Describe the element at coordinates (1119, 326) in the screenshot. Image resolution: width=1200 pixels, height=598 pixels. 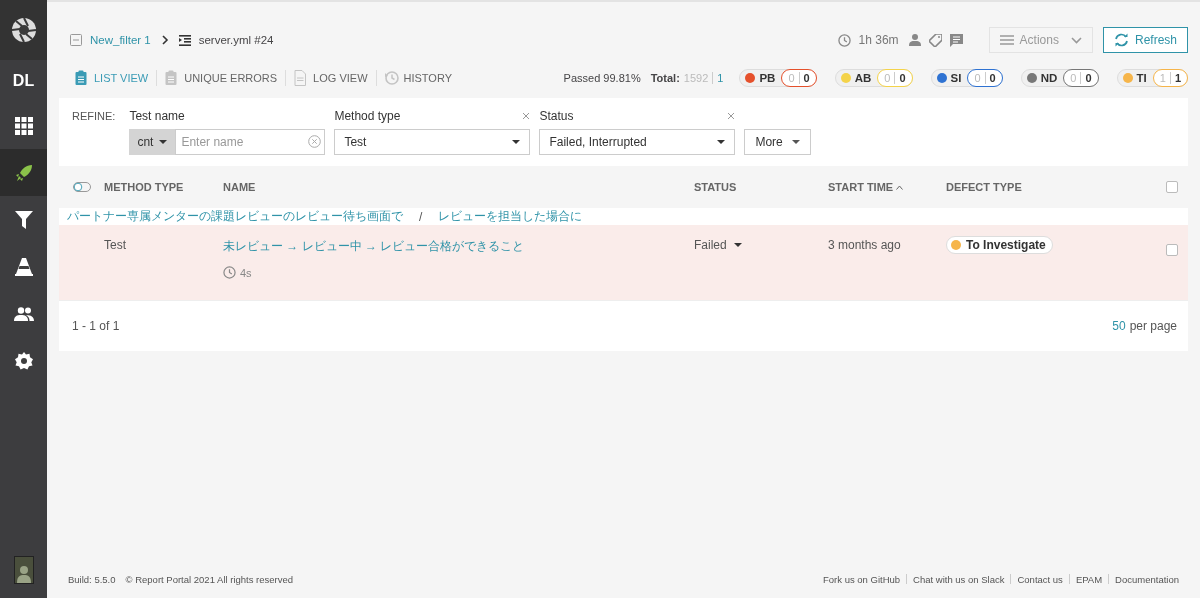
I see `page-size-link: 50` at that location.